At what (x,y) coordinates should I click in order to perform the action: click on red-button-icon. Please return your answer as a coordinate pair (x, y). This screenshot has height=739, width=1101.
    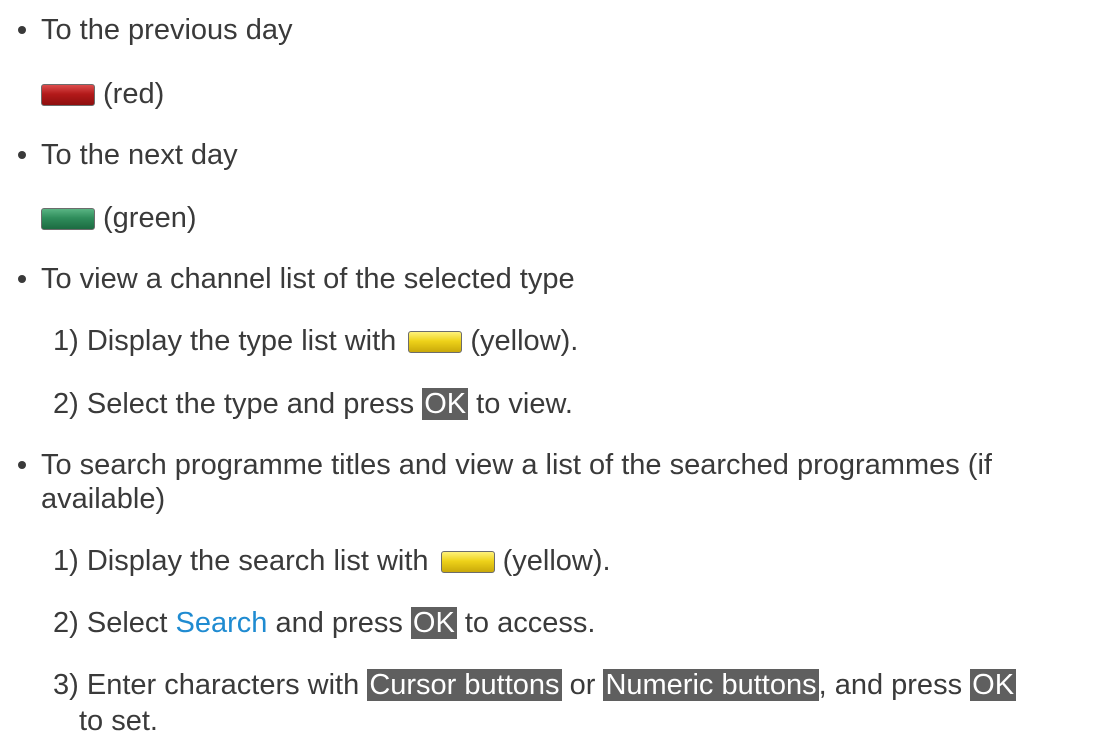
    Looking at the image, I should click on (68, 95).